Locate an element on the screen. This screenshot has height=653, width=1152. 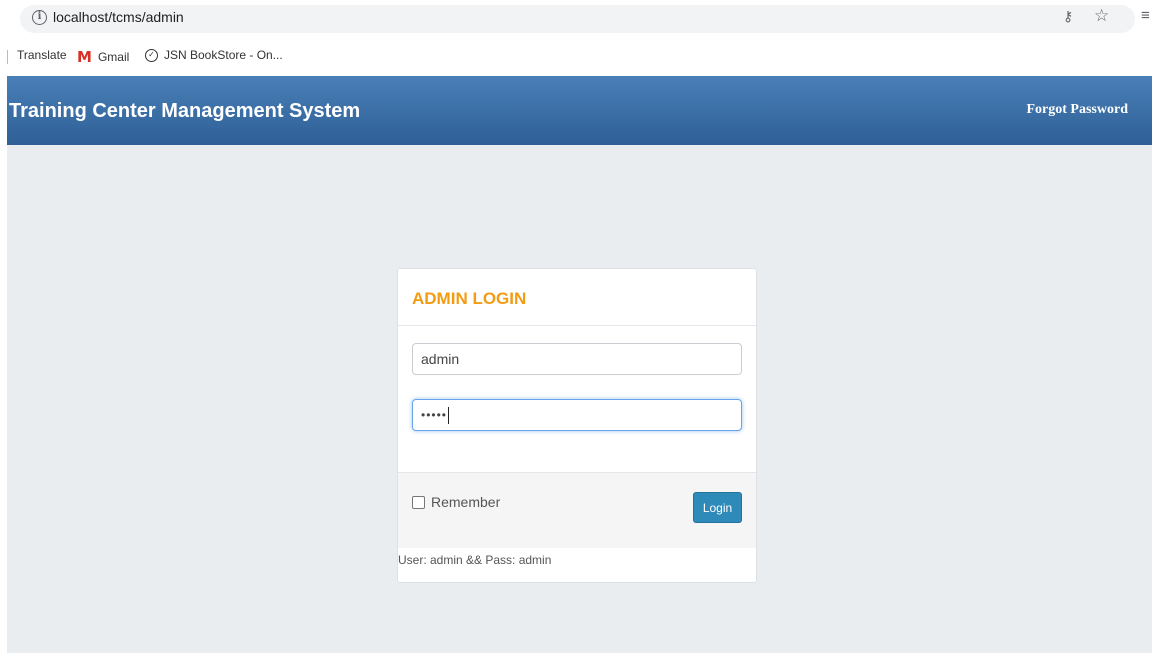
browser-address-bar: i localhost/tcms/admin ⚷ ☆ ≡ is located at coordinates (576, 19).